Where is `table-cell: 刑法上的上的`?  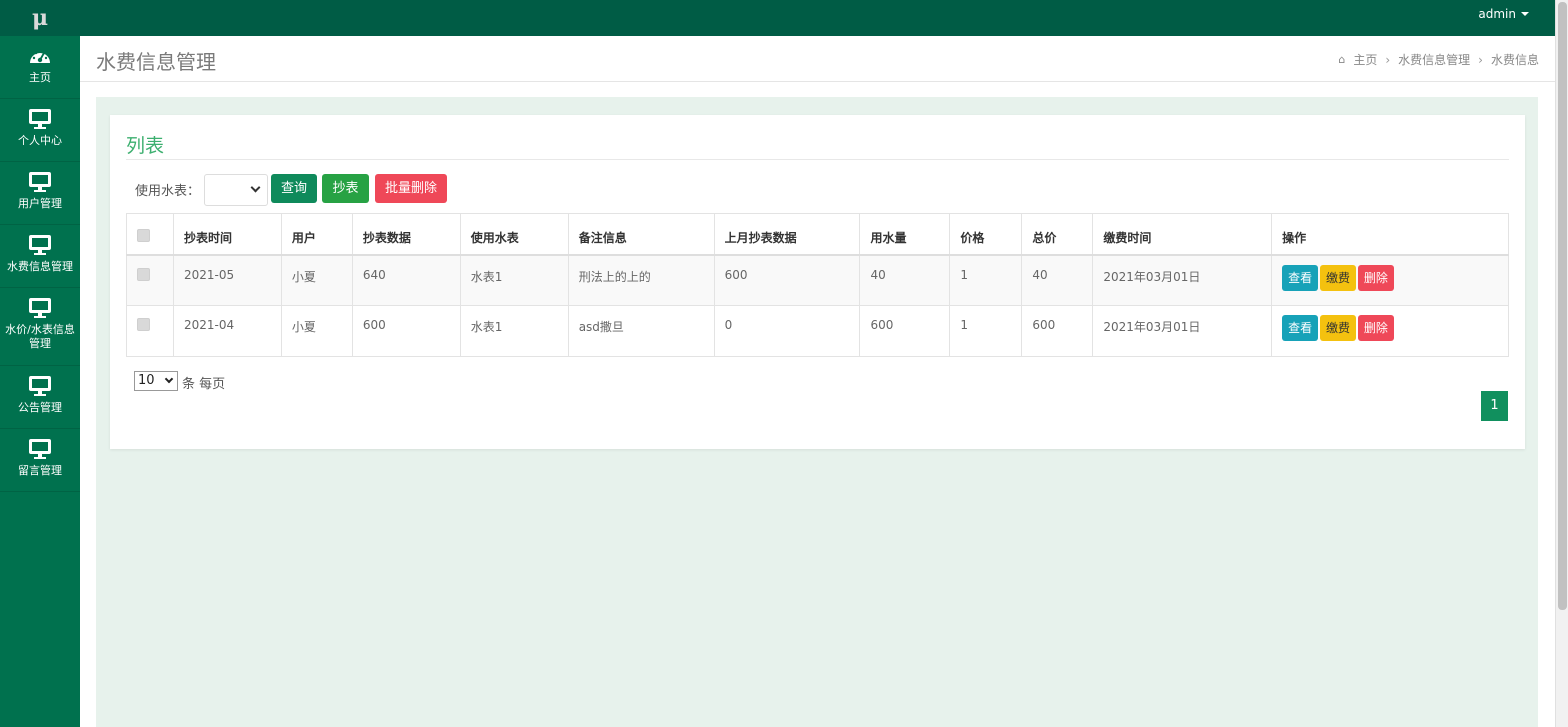
table-cell: 刑法上的上的 is located at coordinates (641, 280).